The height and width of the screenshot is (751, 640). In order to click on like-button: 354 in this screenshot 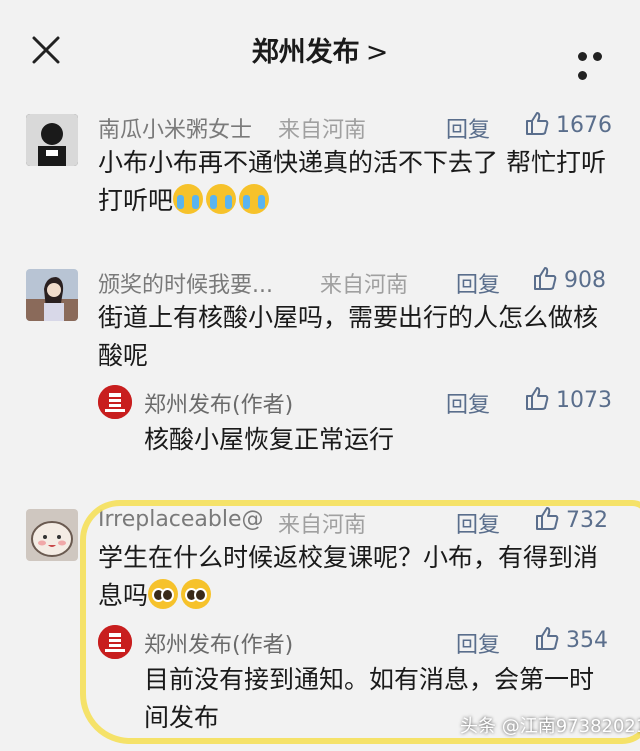, I will do `click(571, 639)`.